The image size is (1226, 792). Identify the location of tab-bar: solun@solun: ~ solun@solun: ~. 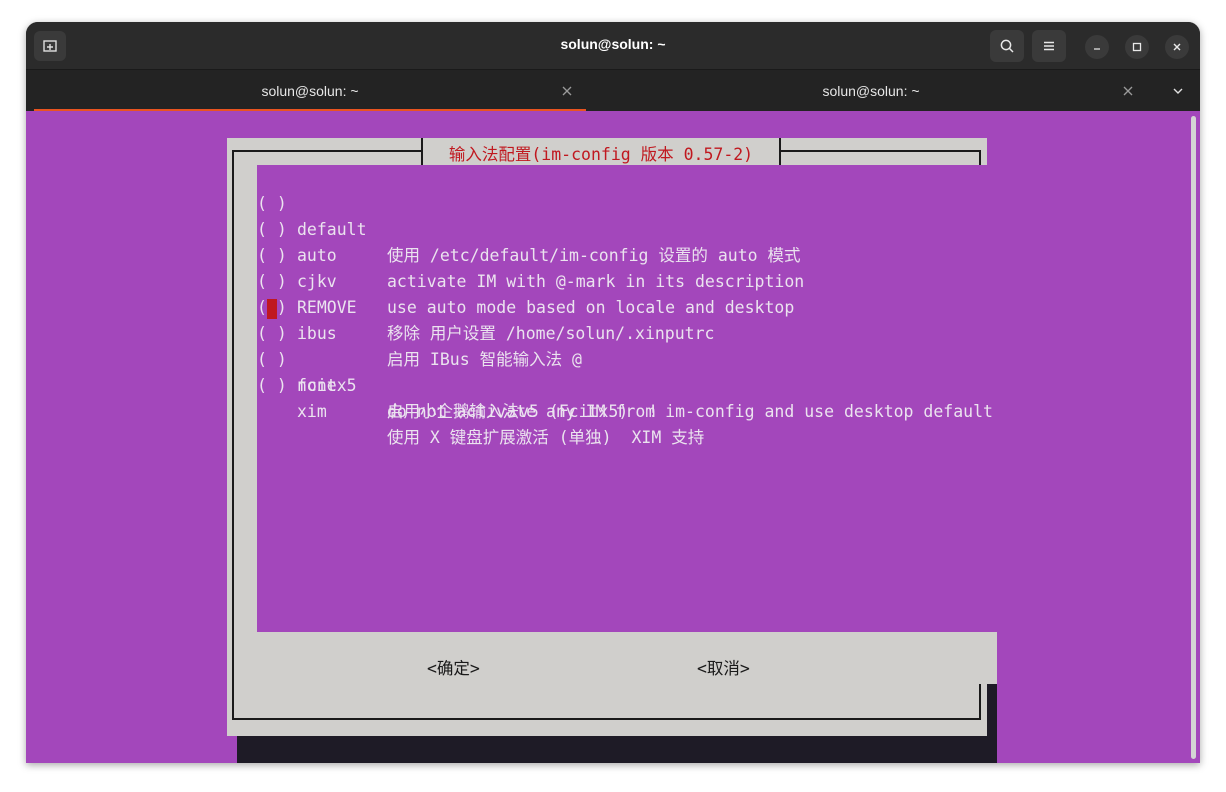
(613, 90).